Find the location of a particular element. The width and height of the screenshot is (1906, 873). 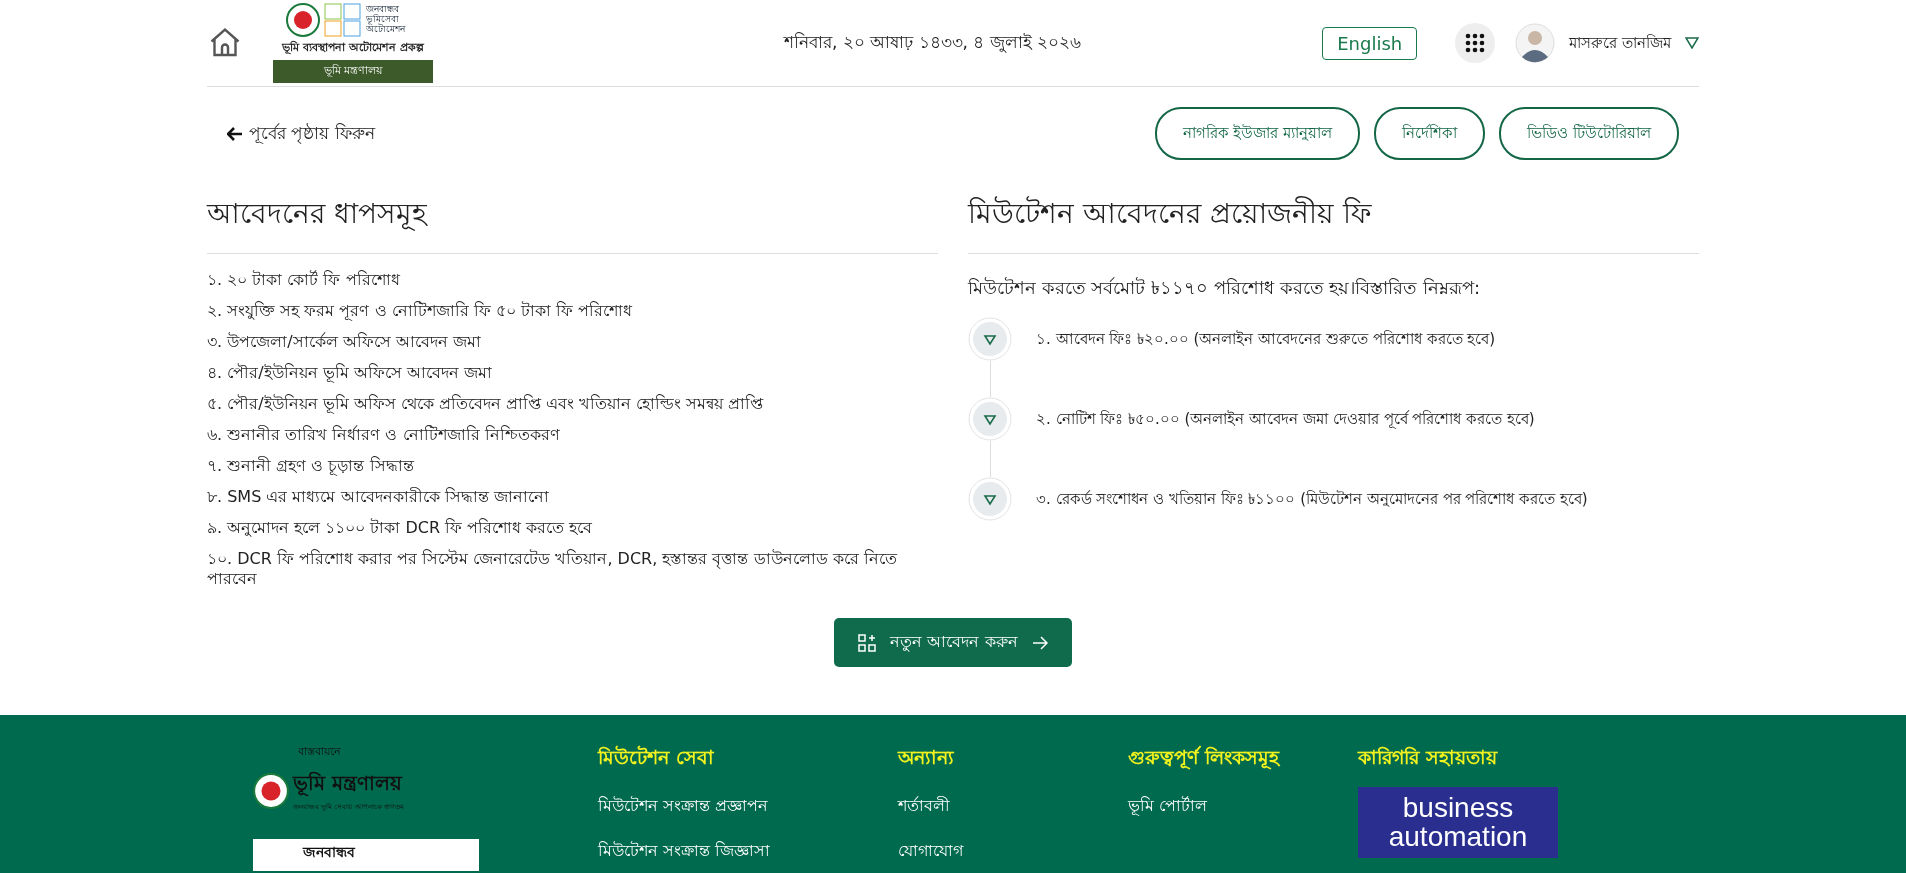

apps-grid-icon is located at coordinates (1475, 43).